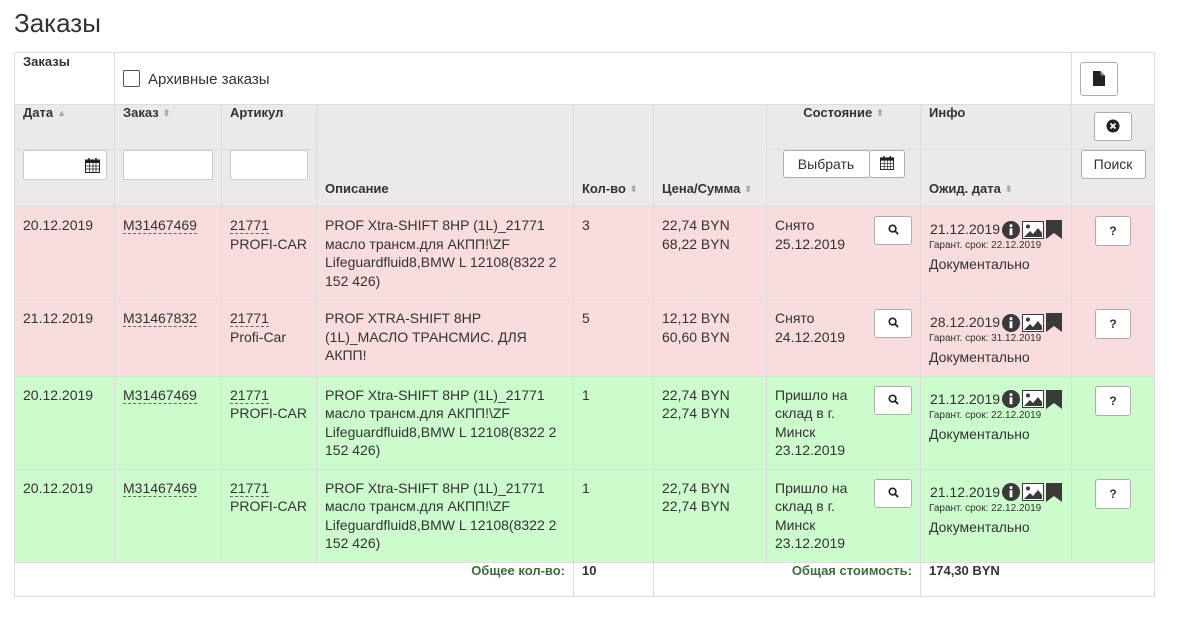  Describe the element at coordinates (269, 165) in the screenshot. I see `article-filter-input` at that location.